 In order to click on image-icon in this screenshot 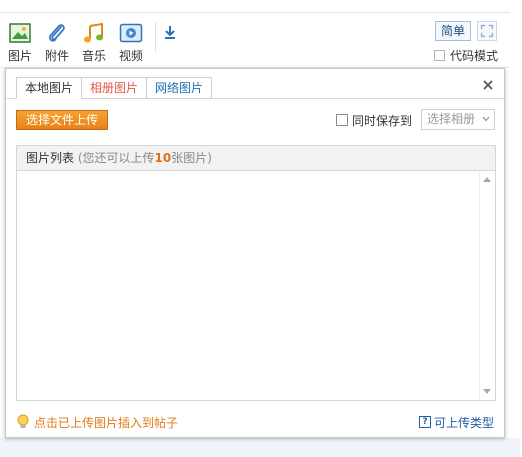, I will do `click(20, 33)`.